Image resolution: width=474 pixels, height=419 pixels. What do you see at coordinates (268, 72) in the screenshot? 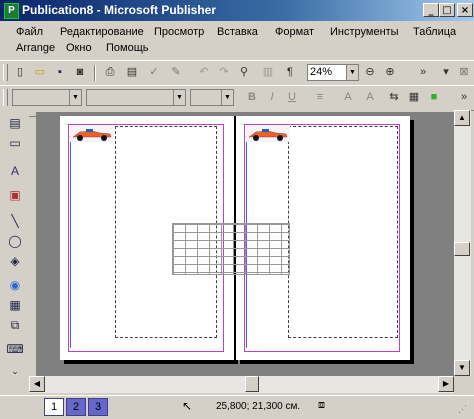
I see `columns-icon: ▥` at bounding box center [268, 72].